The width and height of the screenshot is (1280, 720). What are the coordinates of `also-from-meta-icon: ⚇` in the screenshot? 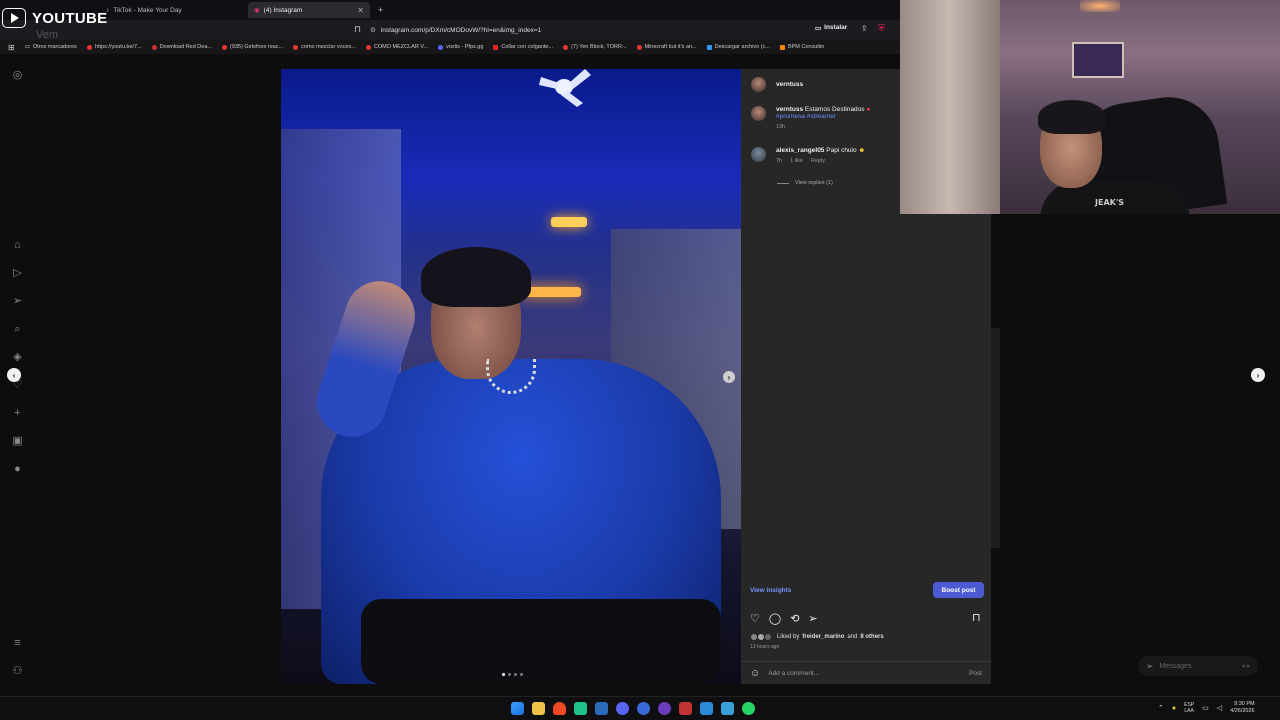 It's located at (17, 671).